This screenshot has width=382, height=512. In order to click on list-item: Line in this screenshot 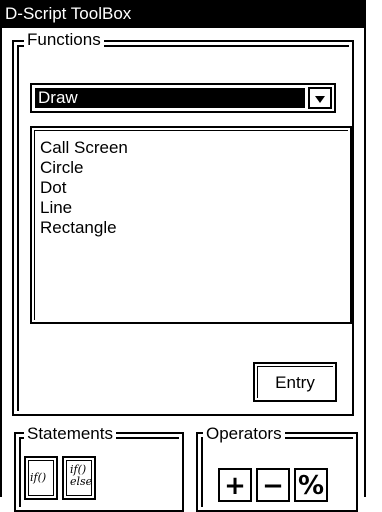, I will do `click(191, 208)`.